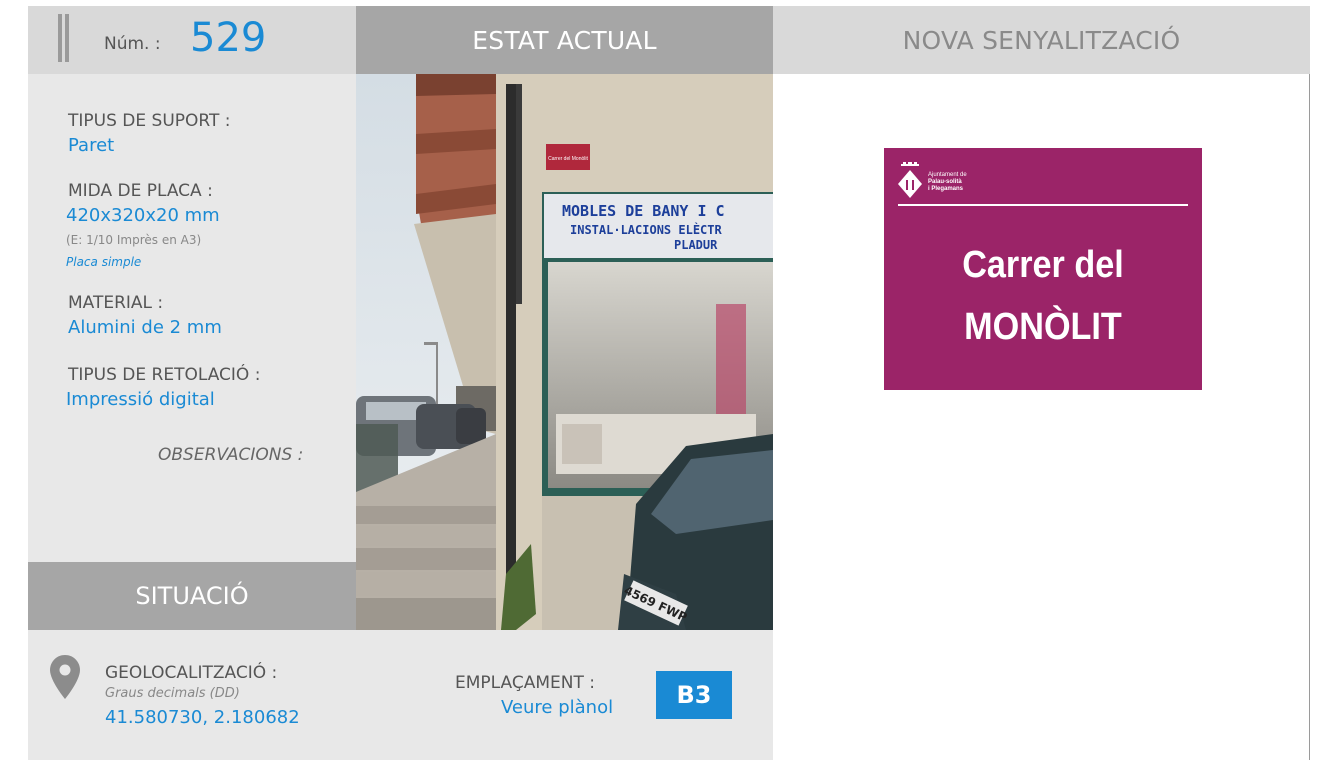 The height and width of the screenshot is (760, 1319). I want to click on shop-sign-line3: PLADUR, so click(696, 245).